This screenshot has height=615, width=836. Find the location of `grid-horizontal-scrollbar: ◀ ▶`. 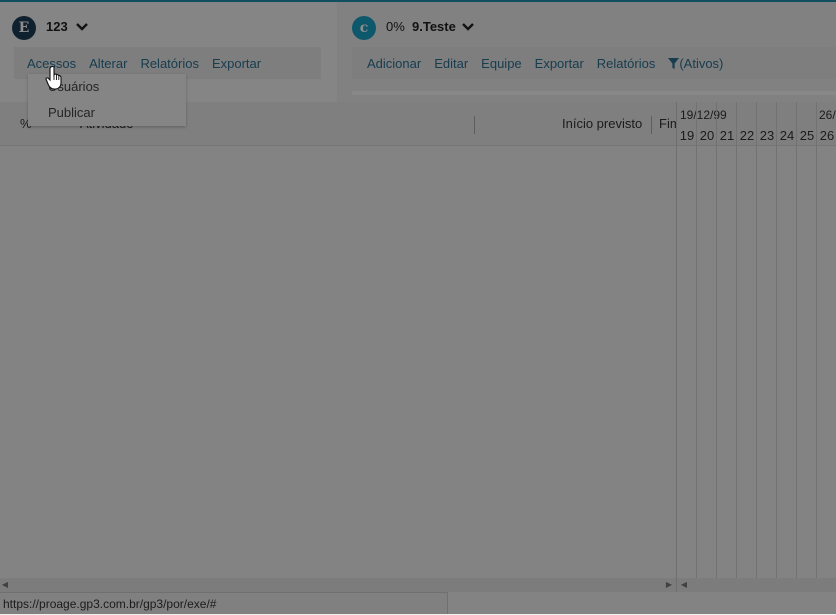

grid-horizontal-scrollbar: ◀ ▶ is located at coordinates (338, 585).